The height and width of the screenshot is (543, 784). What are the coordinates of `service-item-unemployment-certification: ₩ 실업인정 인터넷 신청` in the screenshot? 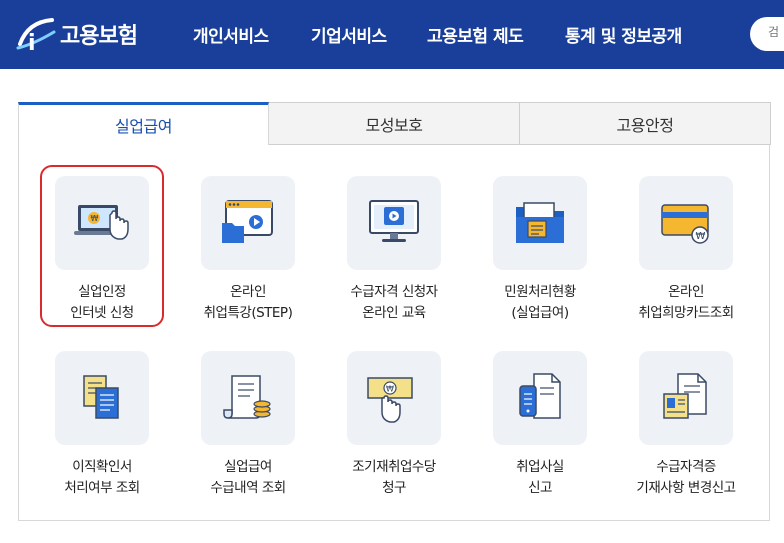 It's located at (102, 256).